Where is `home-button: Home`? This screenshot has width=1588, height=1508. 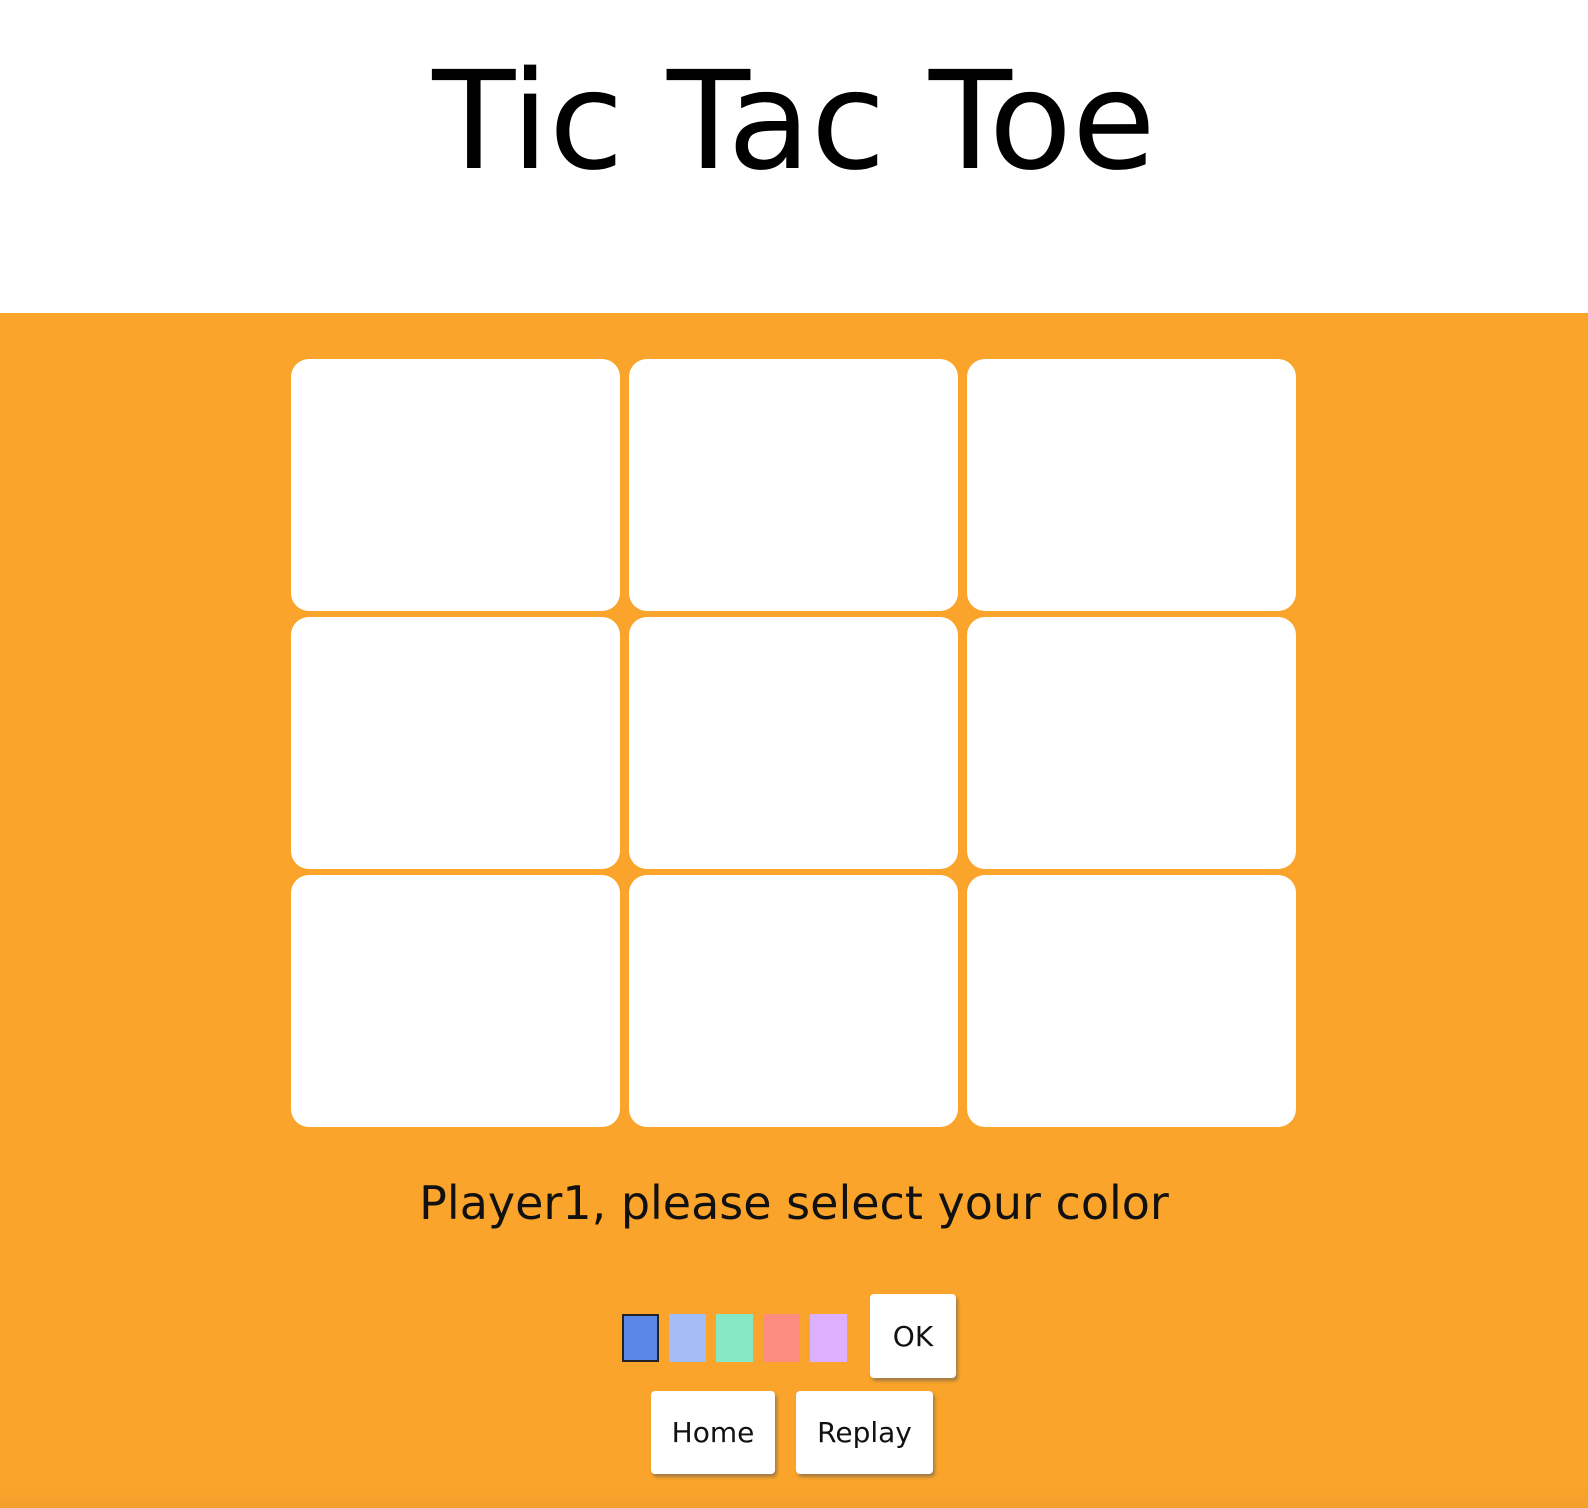 home-button: Home is located at coordinates (713, 1432).